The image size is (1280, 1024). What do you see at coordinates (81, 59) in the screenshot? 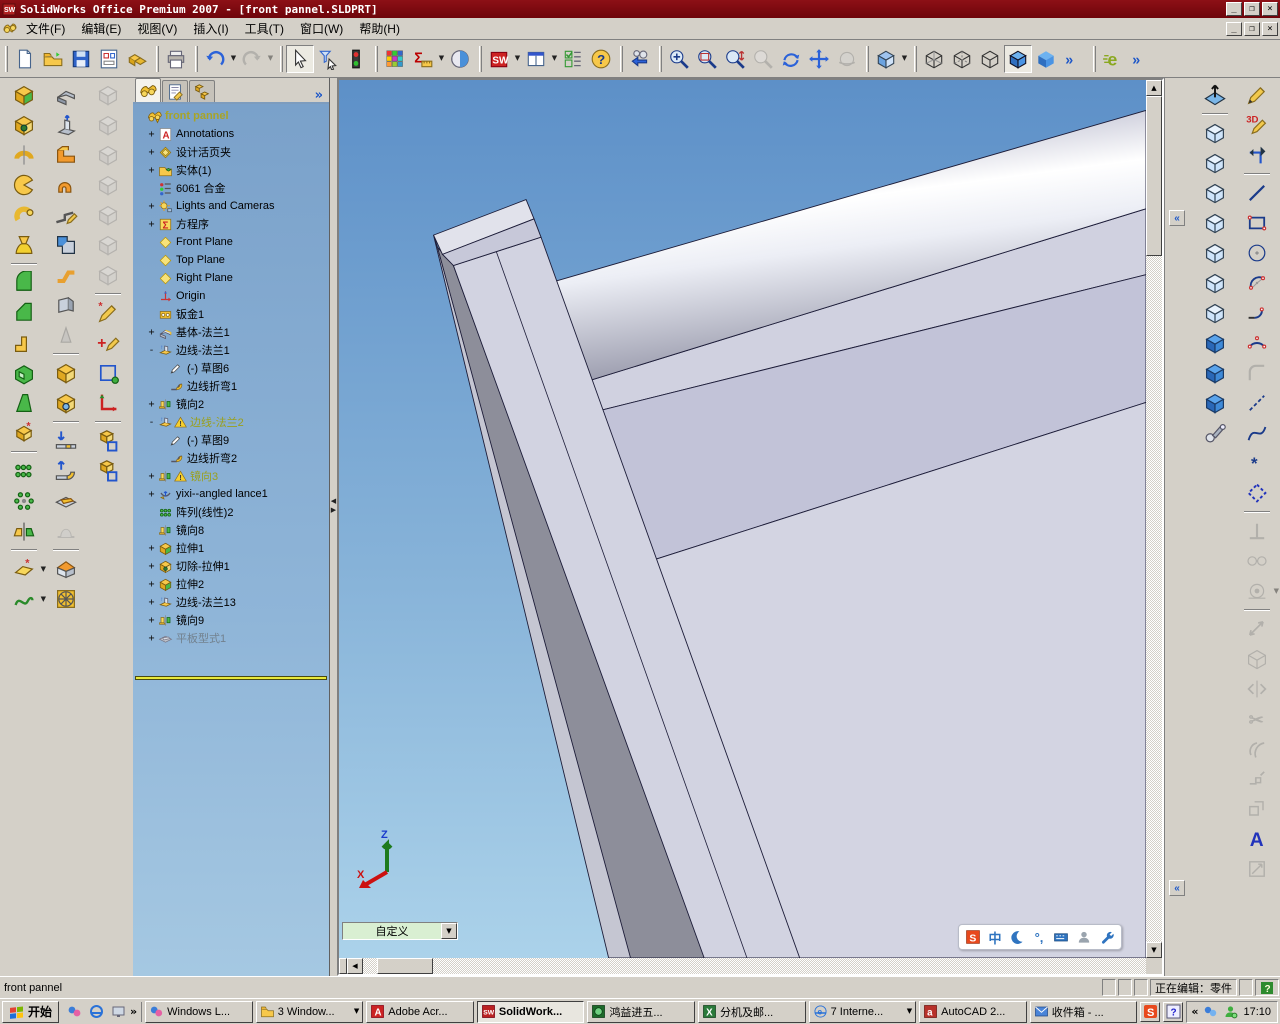
I see `save-button` at bounding box center [81, 59].